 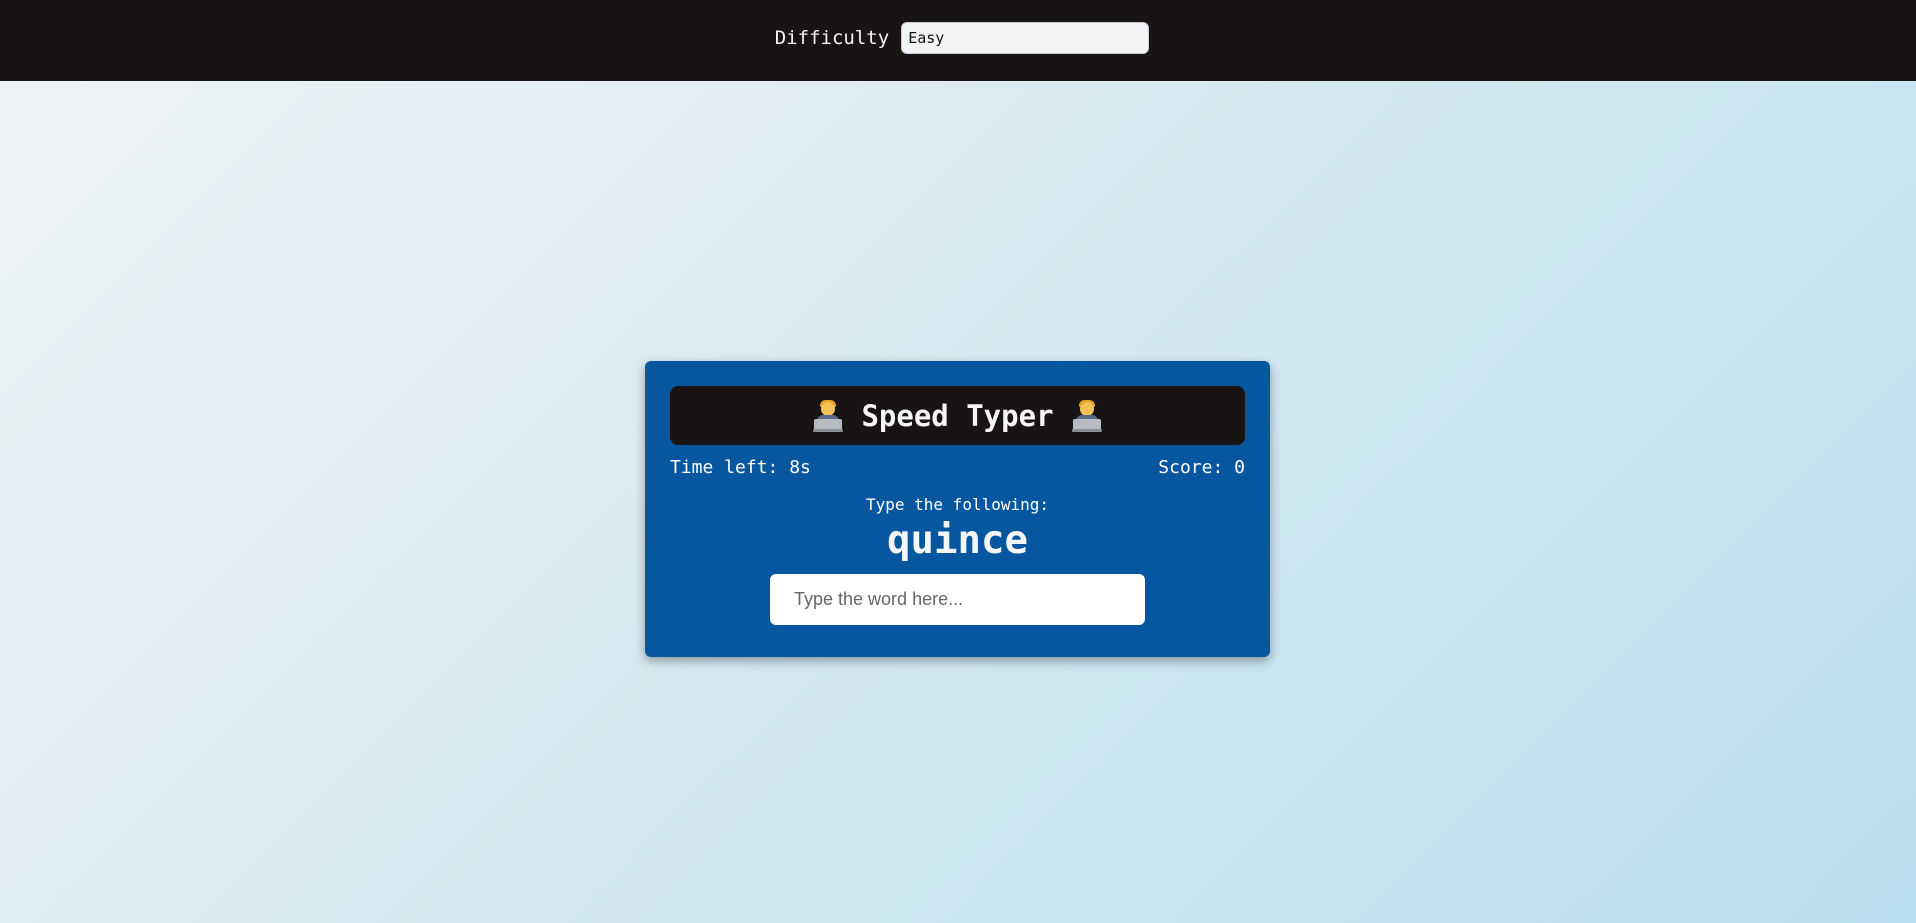 What do you see at coordinates (832, 37) in the screenshot?
I see `difficulty-label: Difficulty` at bounding box center [832, 37].